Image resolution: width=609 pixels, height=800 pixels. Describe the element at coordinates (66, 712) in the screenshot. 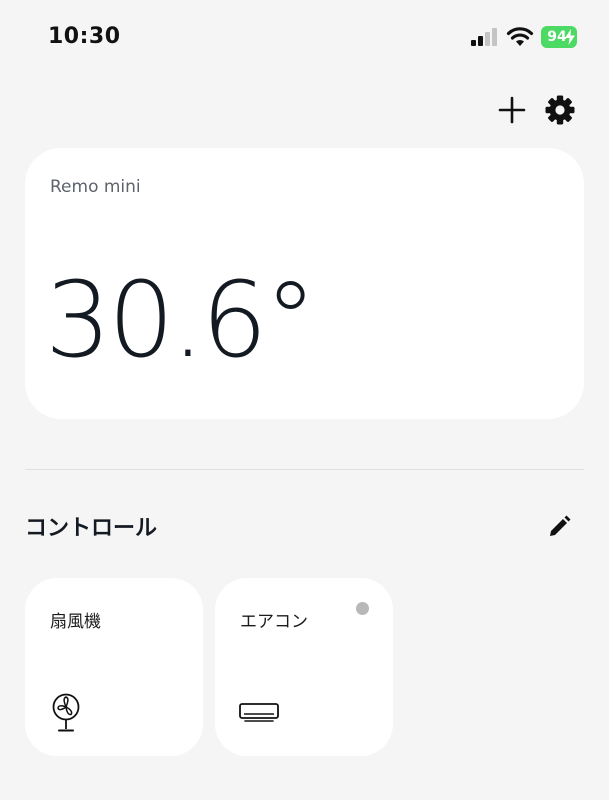

I see `fan-icon` at that location.